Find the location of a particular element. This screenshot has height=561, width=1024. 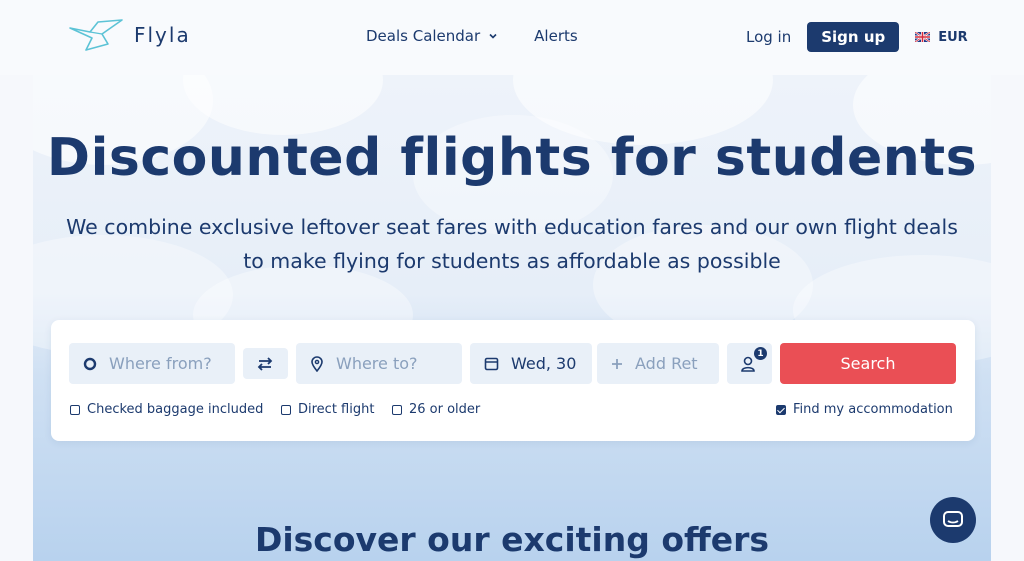

account-nav: Log in Sign up EUR is located at coordinates (857, 37).